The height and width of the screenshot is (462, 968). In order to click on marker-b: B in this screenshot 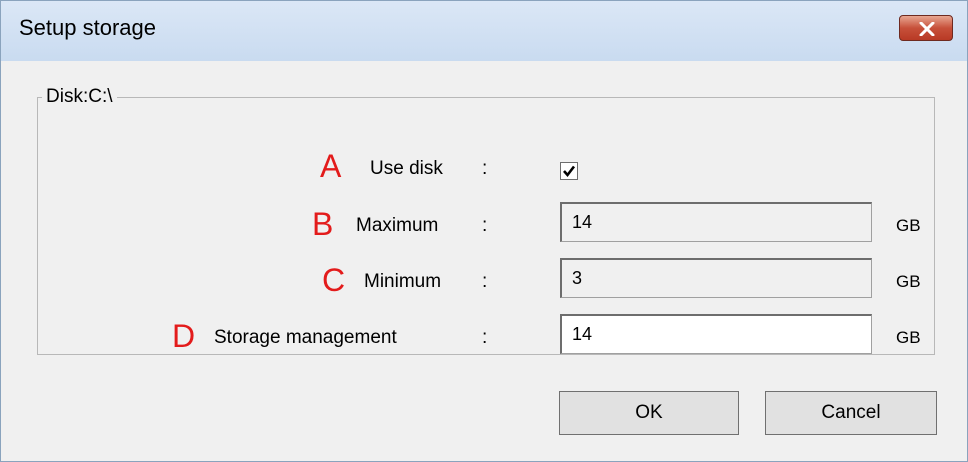, I will do `click(323, 224)`.